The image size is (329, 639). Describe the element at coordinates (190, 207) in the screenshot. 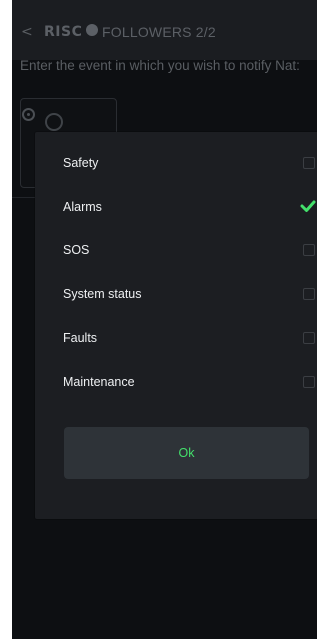

I see `event-item-alarms: Alarms` at that location.